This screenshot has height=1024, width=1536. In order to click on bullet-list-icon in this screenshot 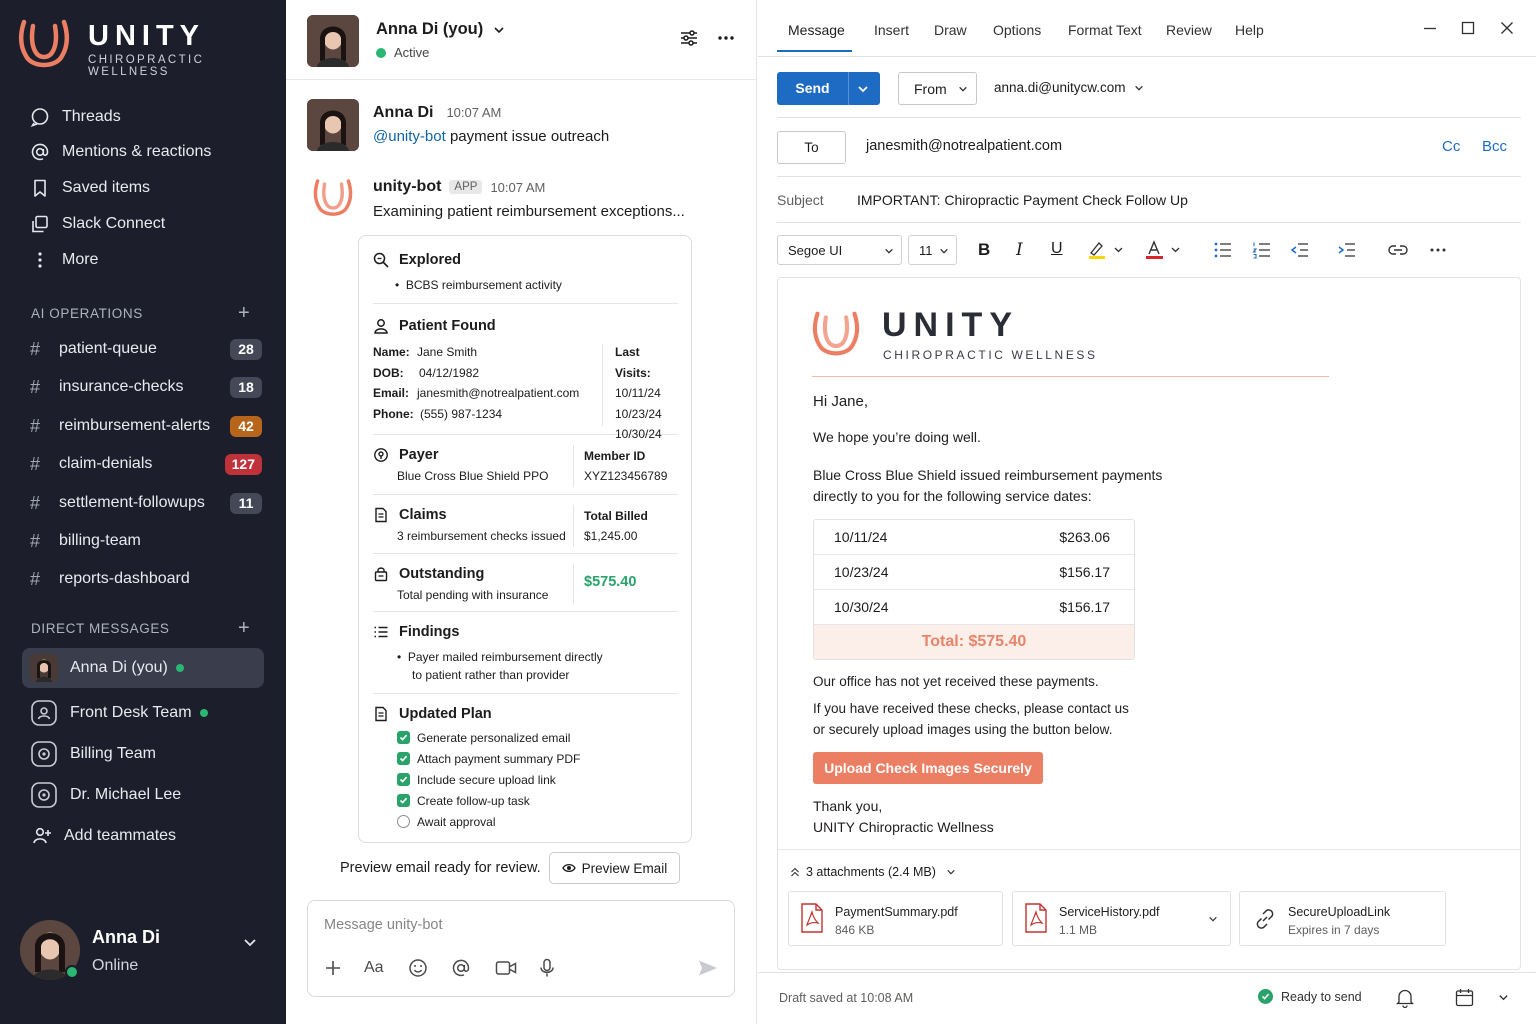, I will do `click(1223, 250)`.